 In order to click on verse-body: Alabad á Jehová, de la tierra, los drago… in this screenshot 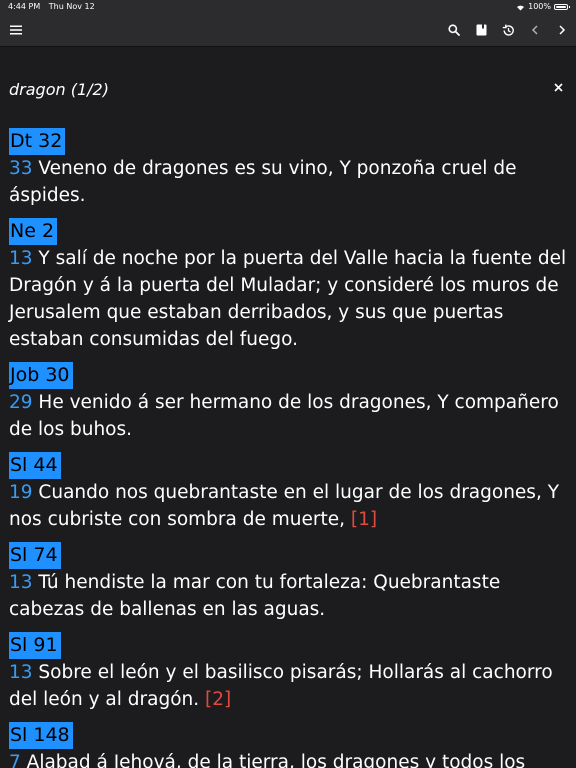, I will do `click(273, 760)`.